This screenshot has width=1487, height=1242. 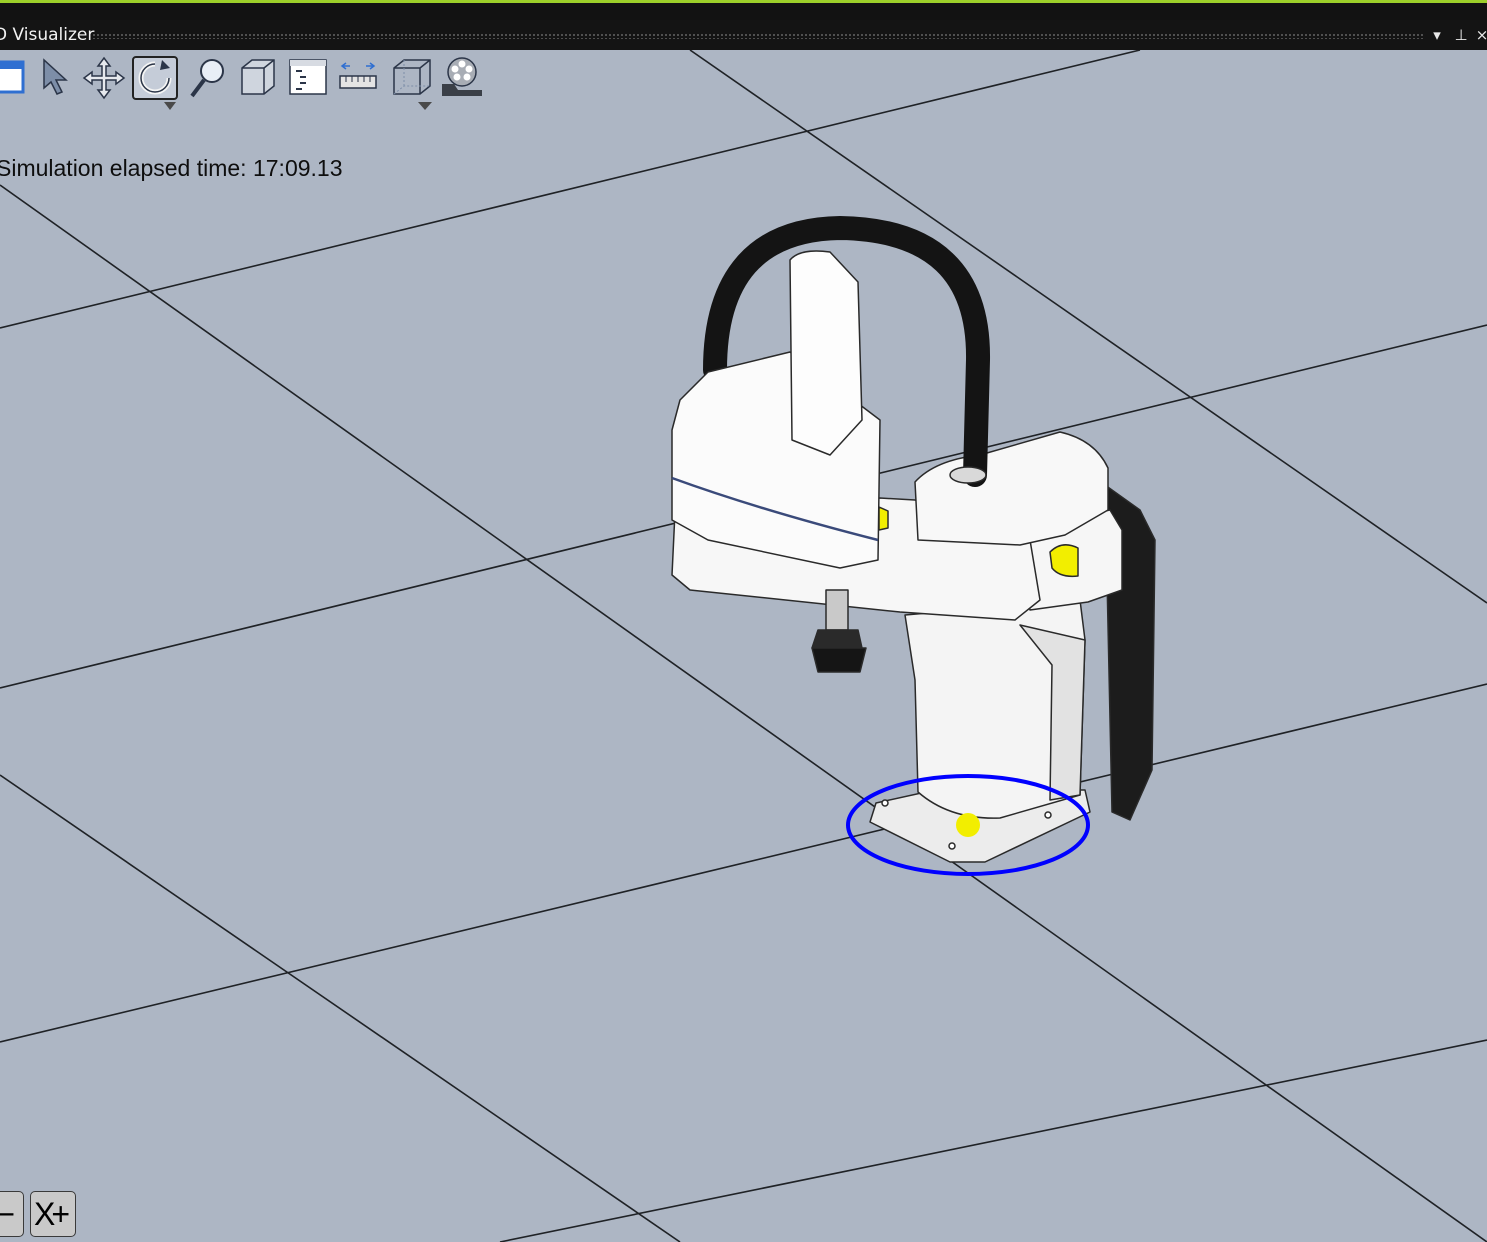 What do you see at coordinates (1480, 35) in the screenshot?
I see `close-icon: ×` at bounding box center [1480, 35].